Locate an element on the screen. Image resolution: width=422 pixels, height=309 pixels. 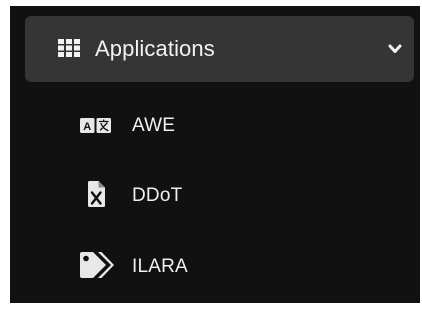
menu-item-ilara: ILARA is located at coordinates (225, 267).